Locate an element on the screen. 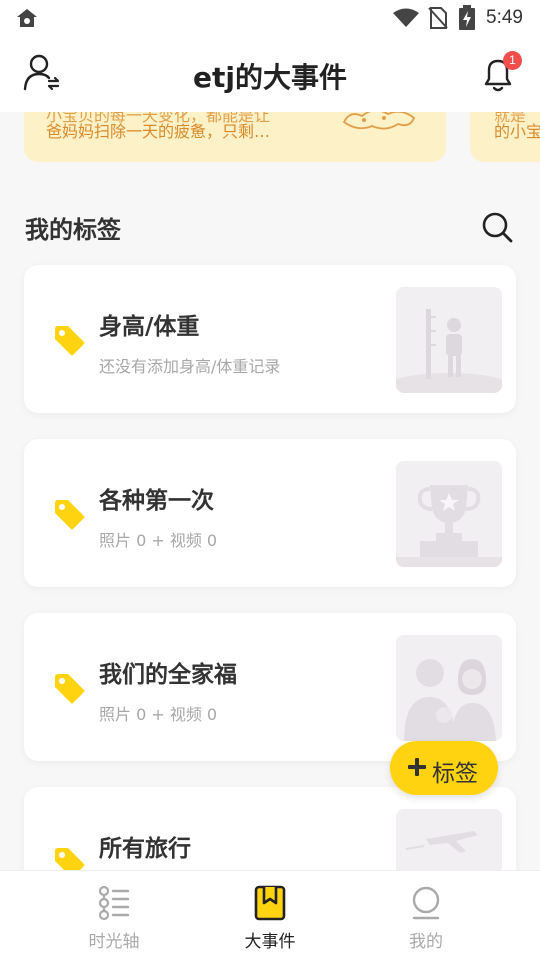 This screenshot has width=540, height=960. tag-card-firsts: 各种第一次 照片 0 + 视频 0 is located at coordinates (270, 513).